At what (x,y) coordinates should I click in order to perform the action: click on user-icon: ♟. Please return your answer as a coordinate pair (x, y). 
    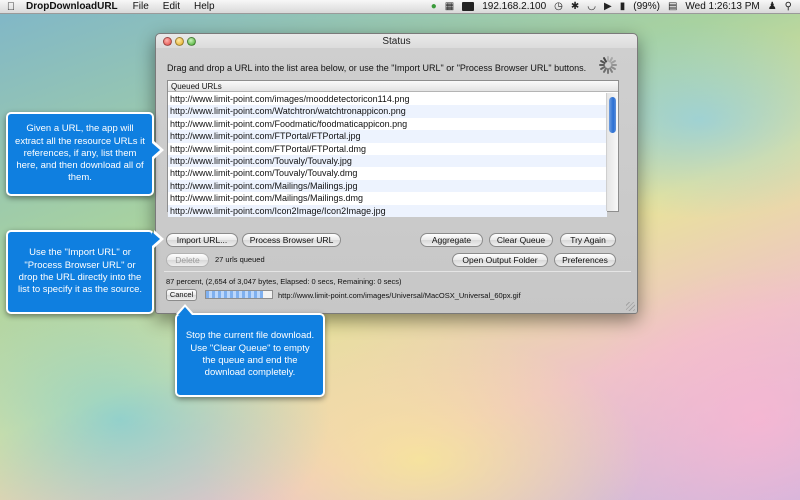
    Looking at the image, I should click on (772, 7).